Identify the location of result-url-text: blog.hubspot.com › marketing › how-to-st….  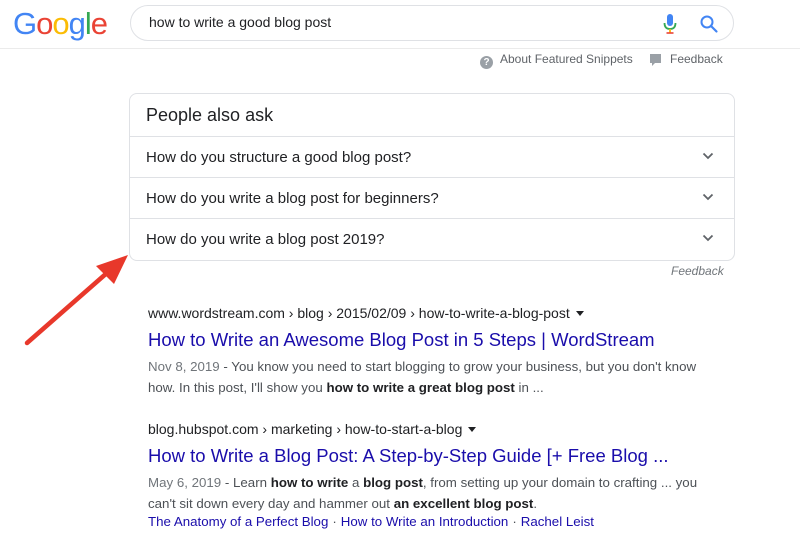
(305, 429).